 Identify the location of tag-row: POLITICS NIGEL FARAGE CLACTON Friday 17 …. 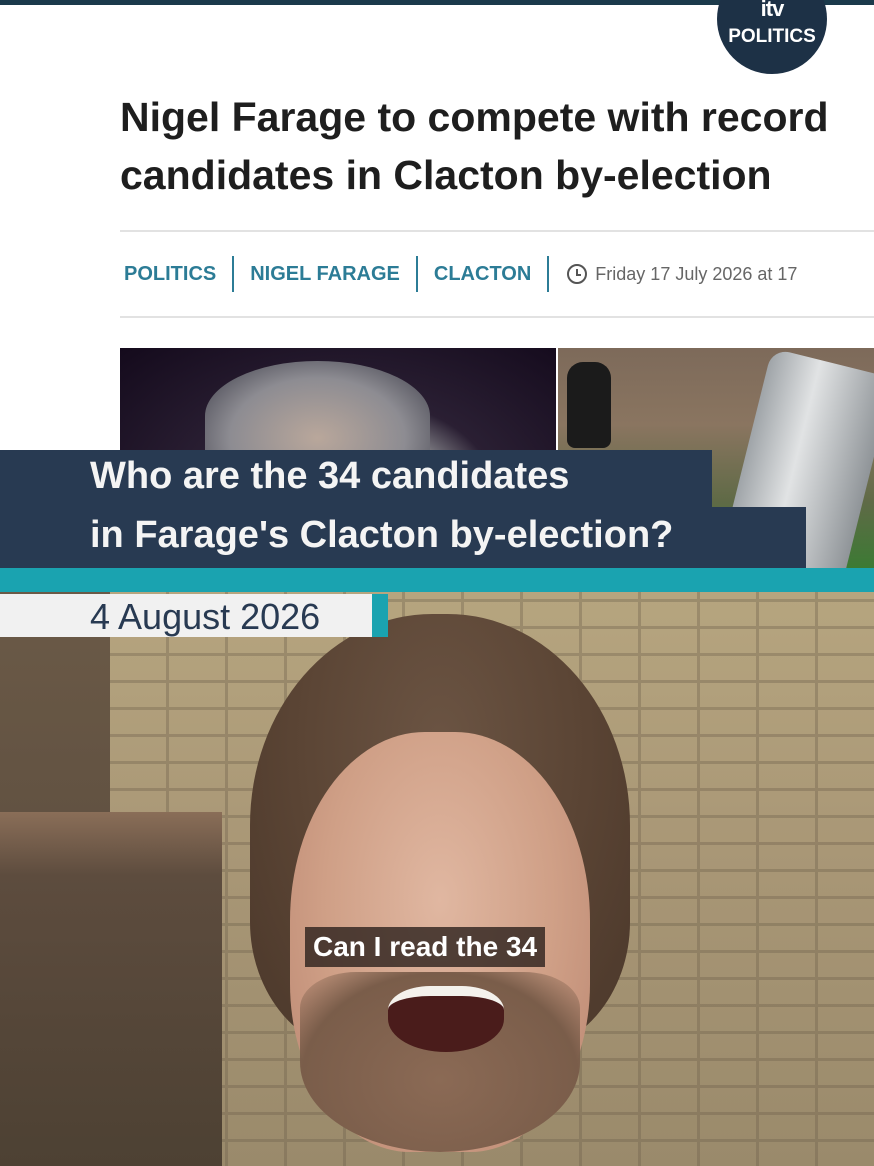
(497, 274).